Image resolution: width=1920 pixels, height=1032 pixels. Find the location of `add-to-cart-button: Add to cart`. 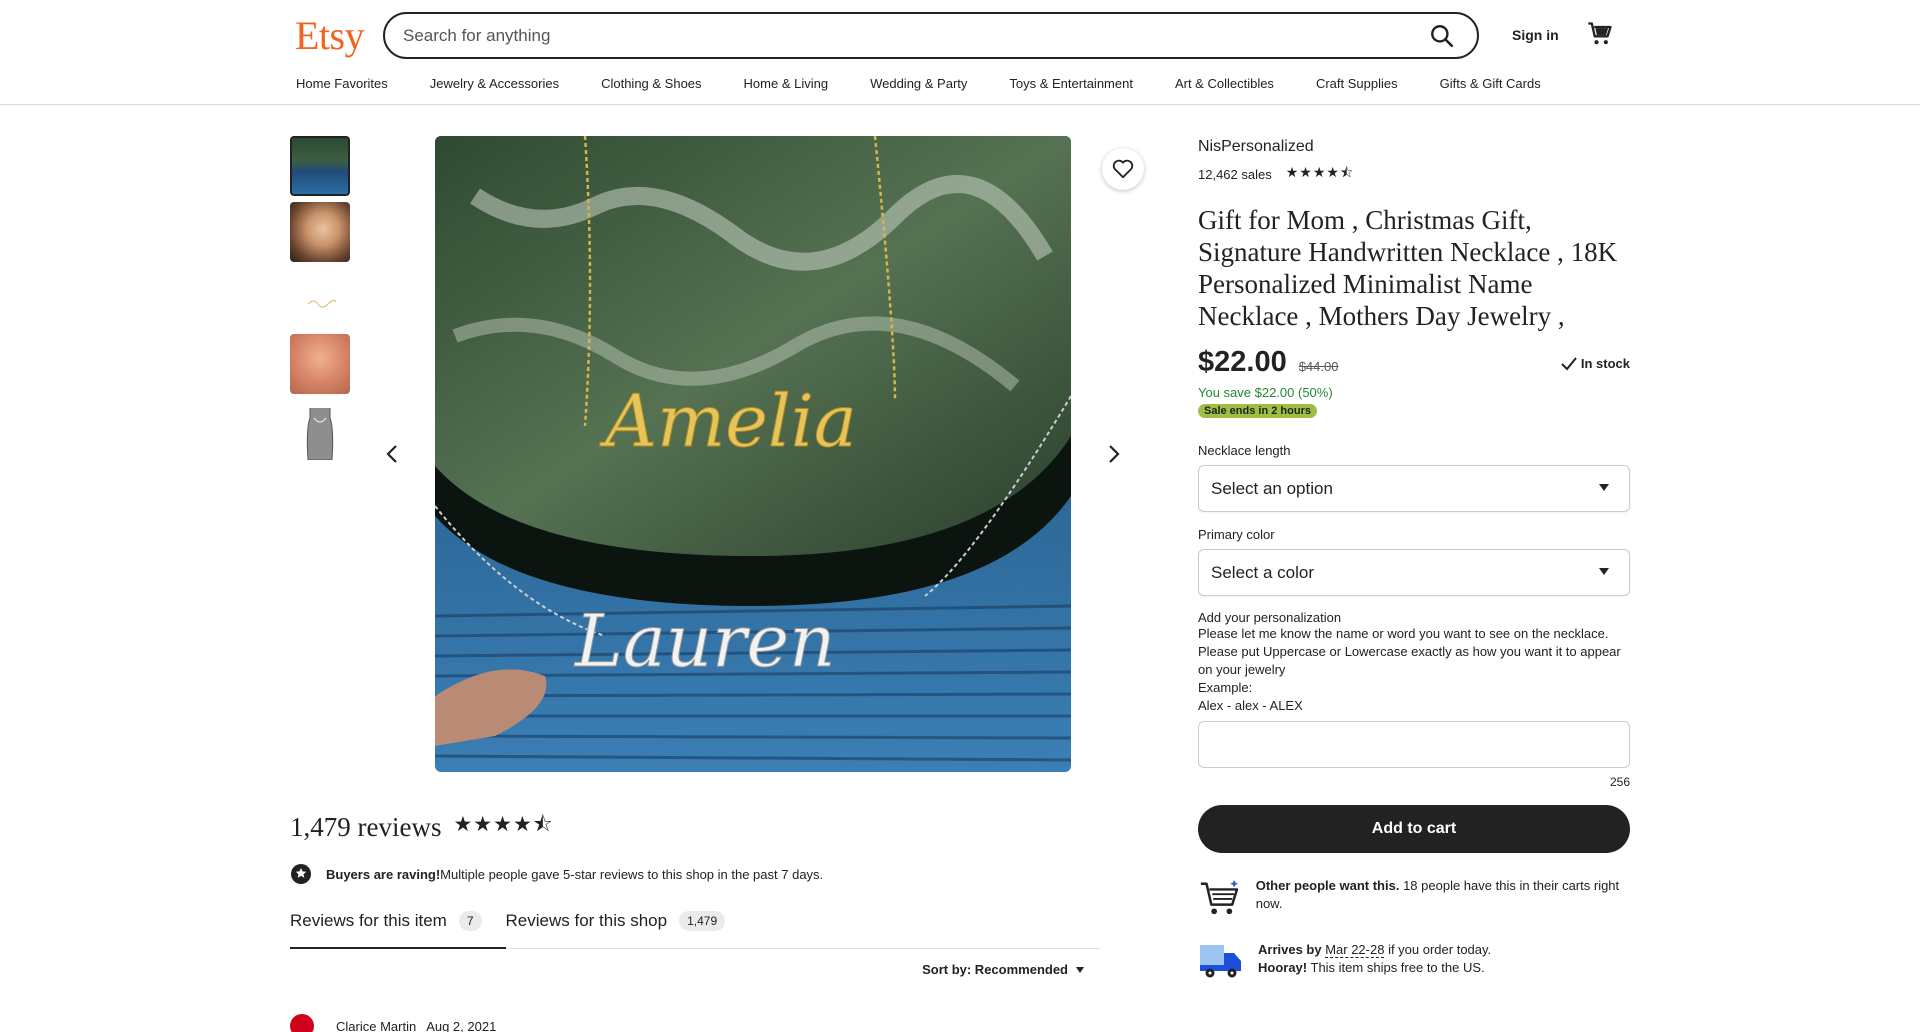

add-to-cart-button: Add to cart is located at coordinates (1414, 829).